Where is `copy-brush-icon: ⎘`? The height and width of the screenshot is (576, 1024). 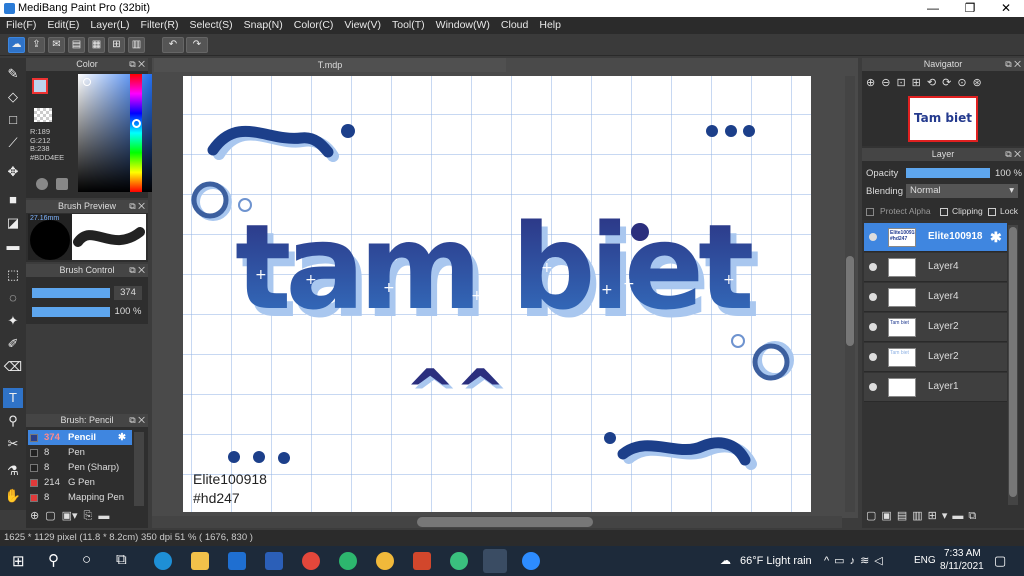 copy-brush-icon: ⎘ is located at coordinates (88, 516).